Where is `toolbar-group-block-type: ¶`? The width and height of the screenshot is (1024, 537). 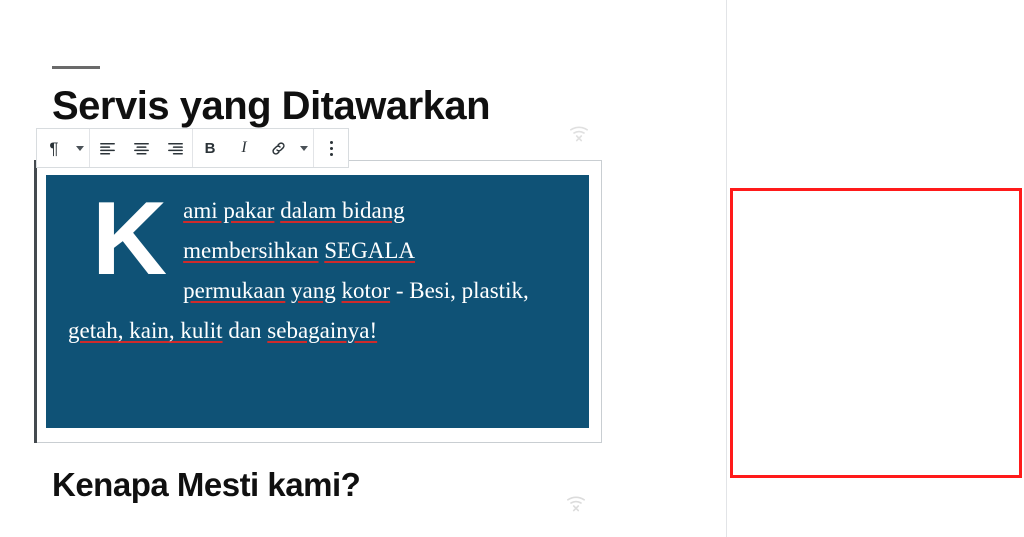 toolbar-group-block-type: ¶ is located at coordinates (63, 148).